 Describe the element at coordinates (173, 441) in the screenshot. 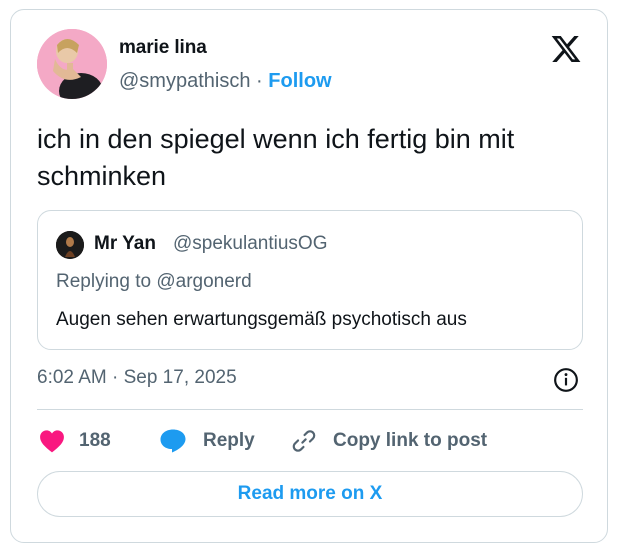

I see `reply-bubble-icon` at that location.